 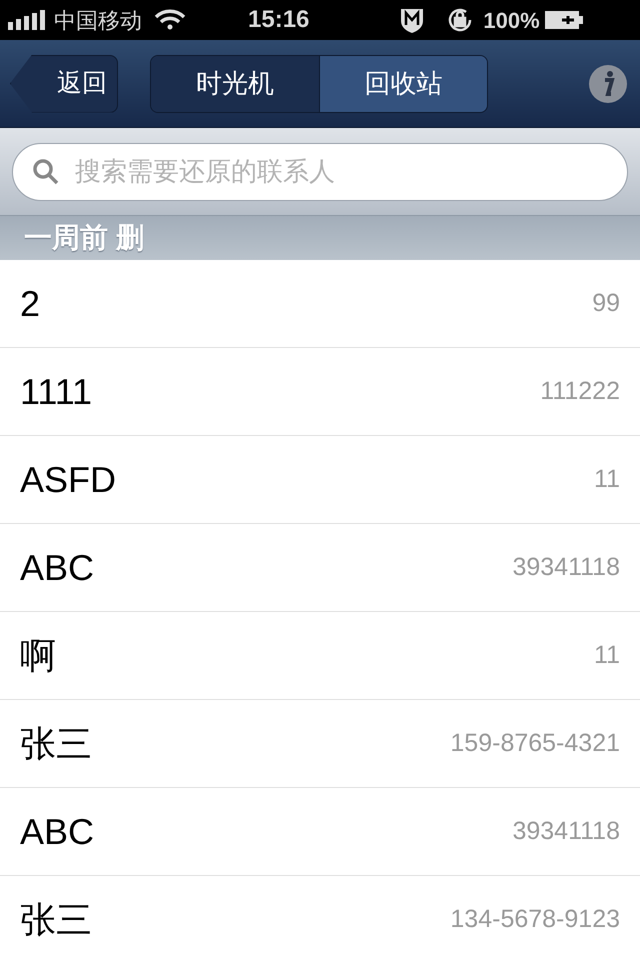 What do you see at coordinates (64, 83) in the screenshot?
I see `back-button: 返回` at bounding box center [64, 83].